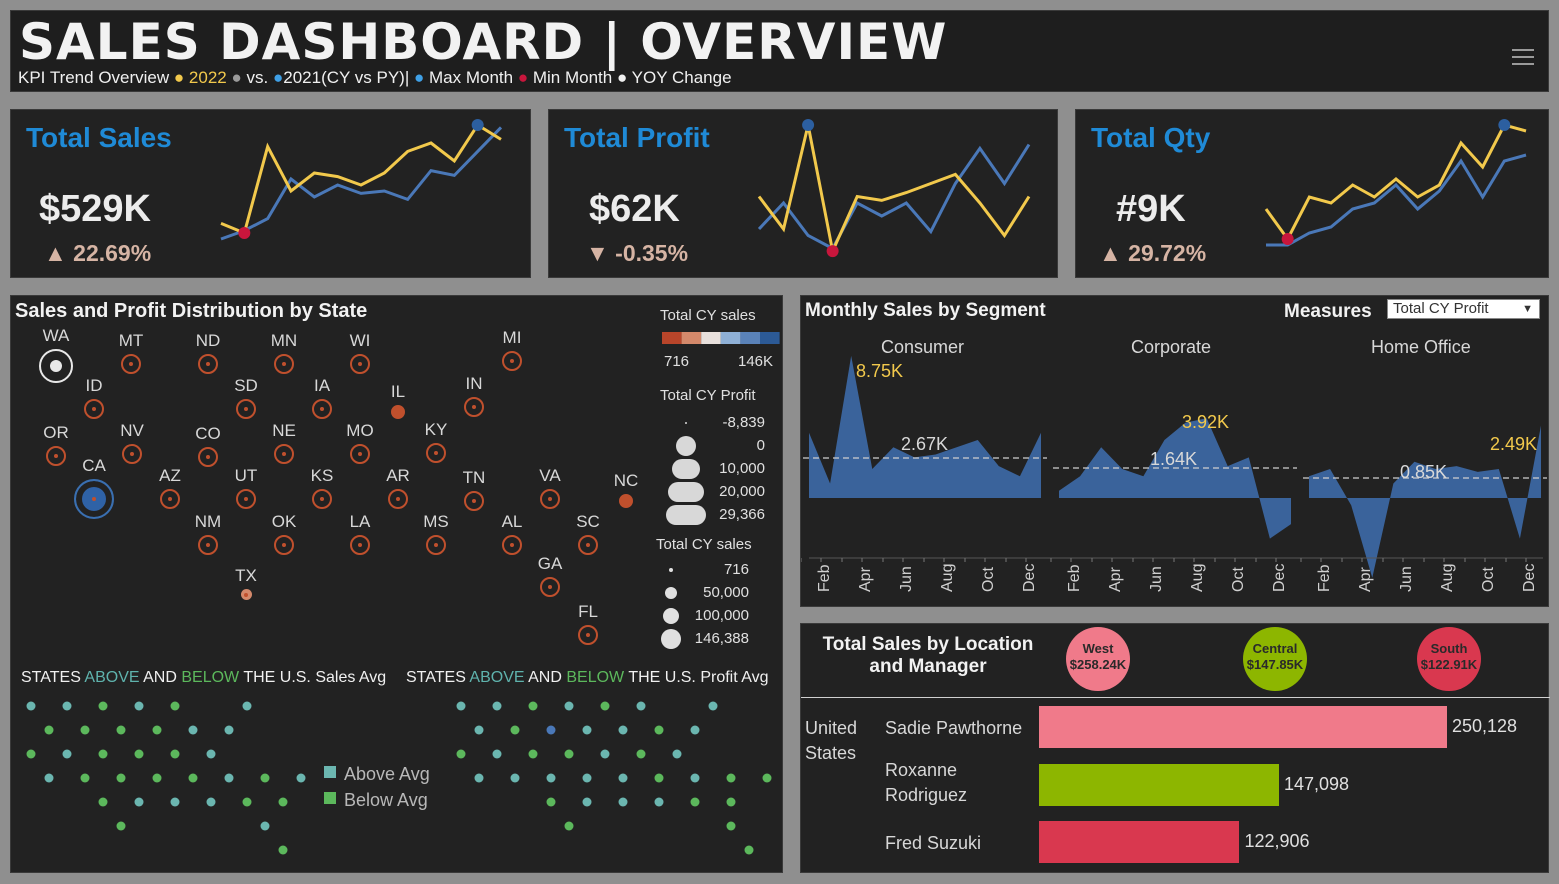 The width and height of the screenshot is (1559, 884). What do you see at coordinates (131, 352) in the screenshot?
I see `state-marker-mt: MT` at bounding box center [131, 352].